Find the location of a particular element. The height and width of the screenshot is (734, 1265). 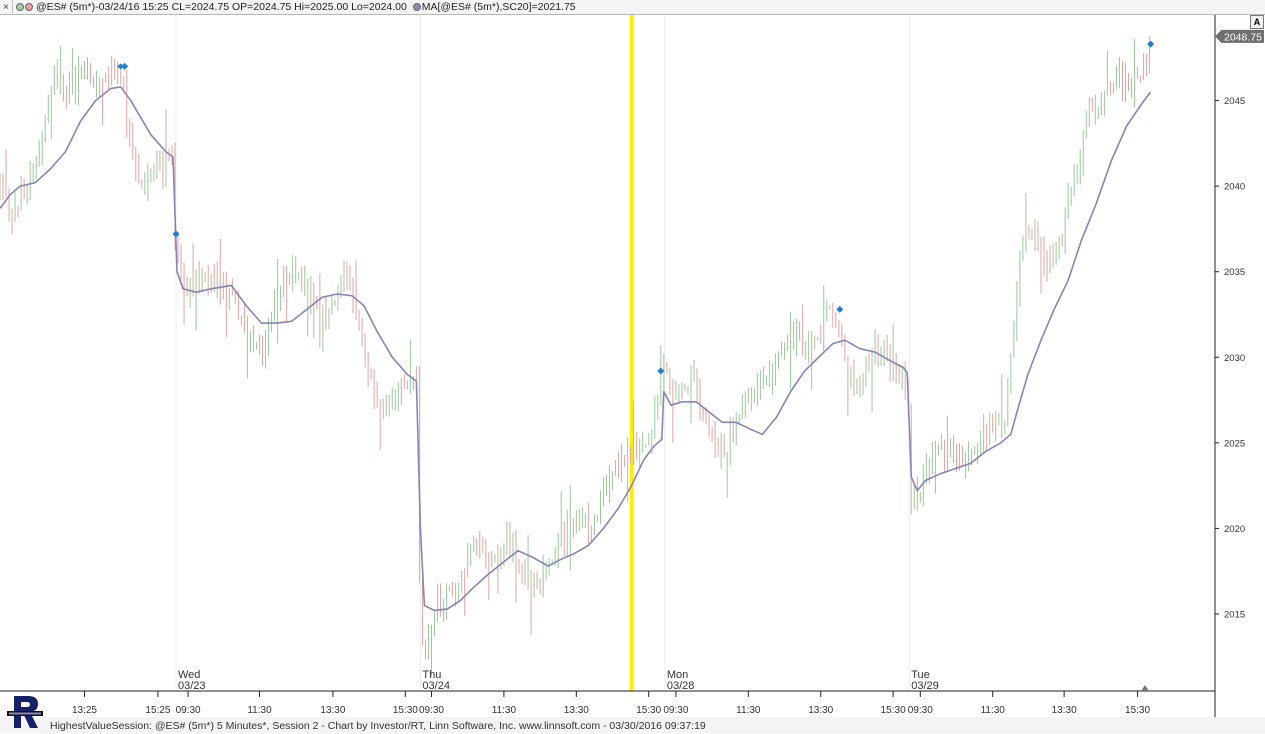

last-price-text: 2048.75 is located at coordinates (1243, 37).